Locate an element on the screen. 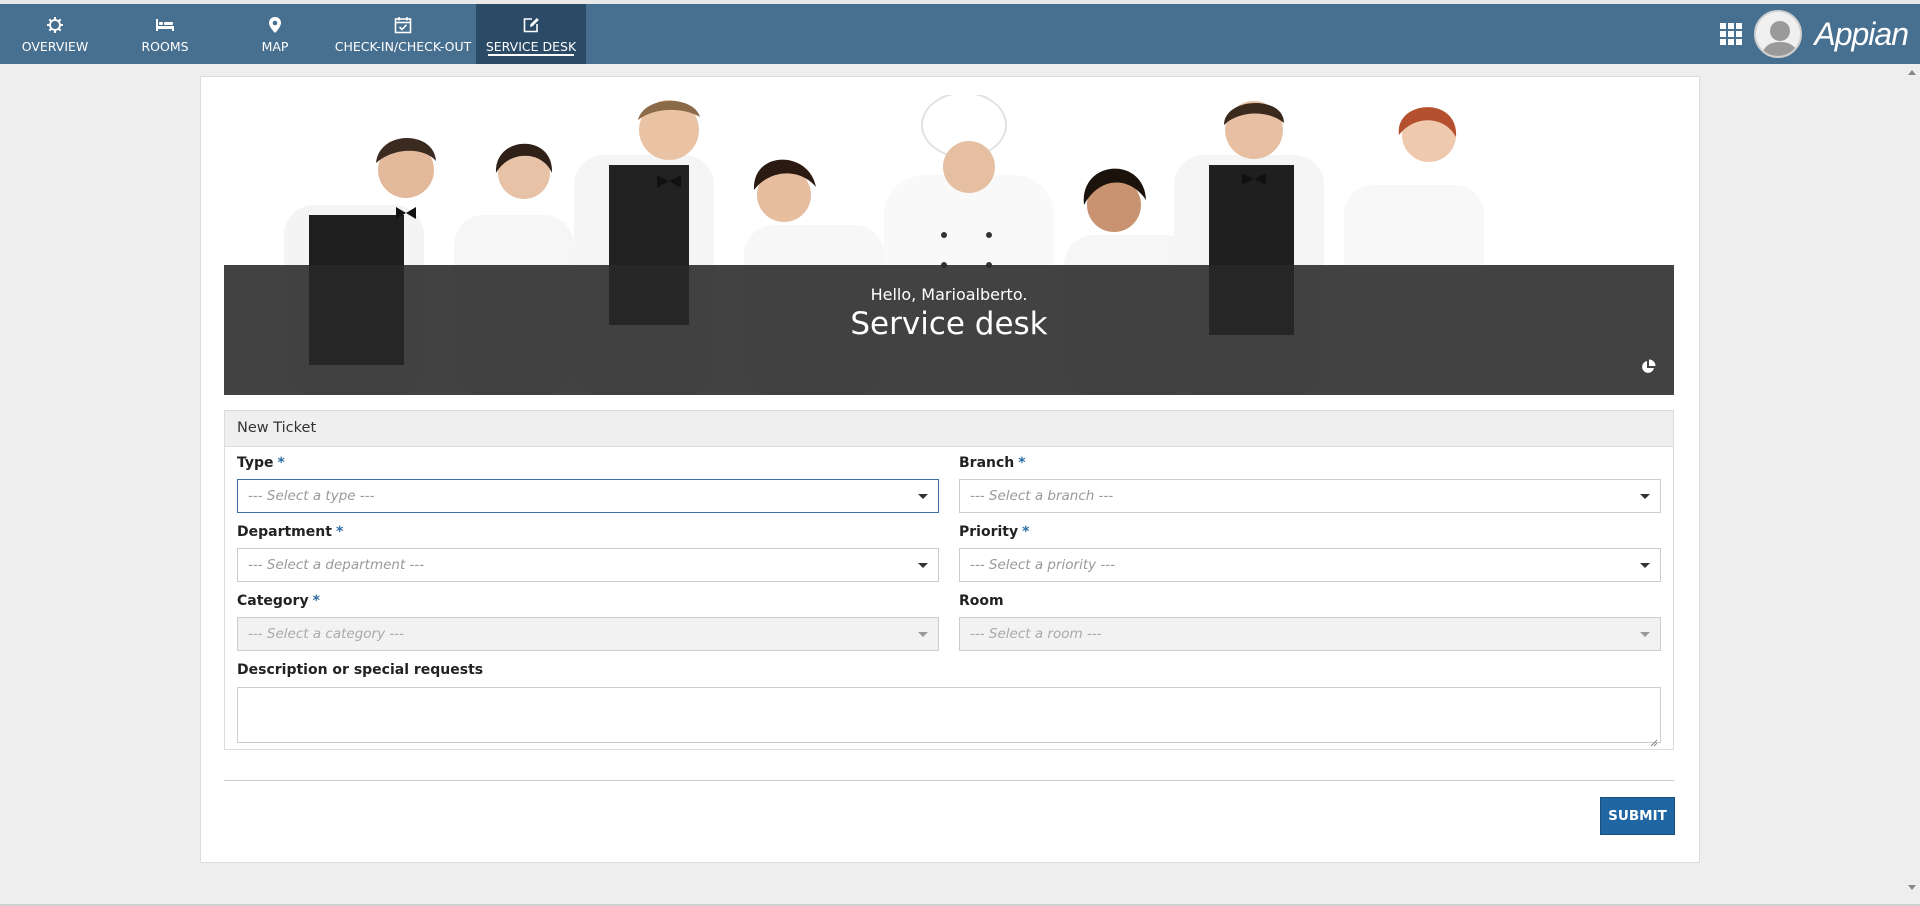 Image resolution: width=1920 pixels, height=906 pixels. priority-select-placeholder: --- Select a priority --- is located at coordinates (1043, 565).